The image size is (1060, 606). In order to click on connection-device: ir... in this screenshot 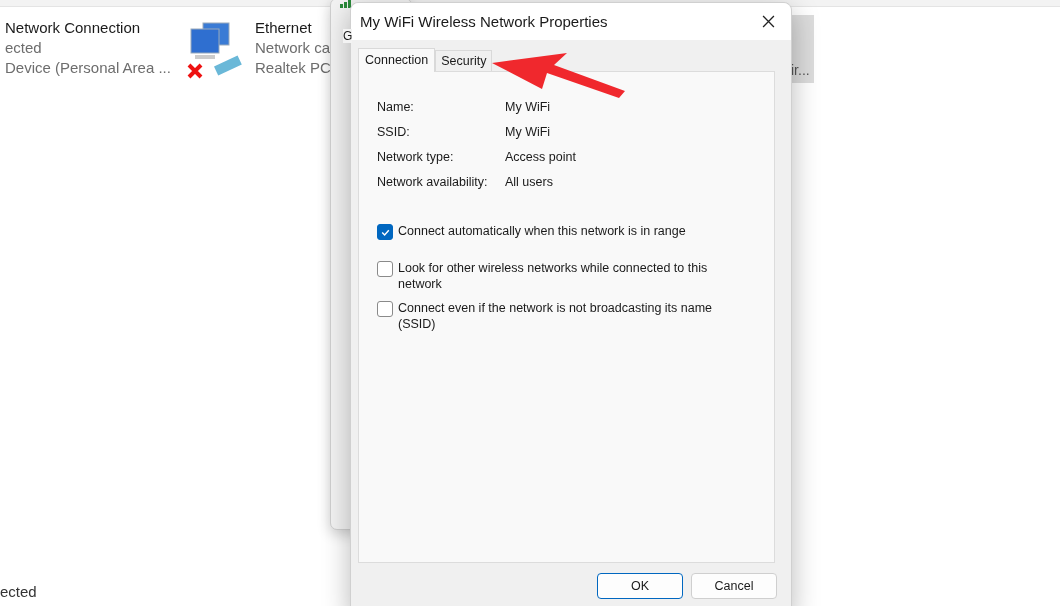, I will do `click(800, 70)`.